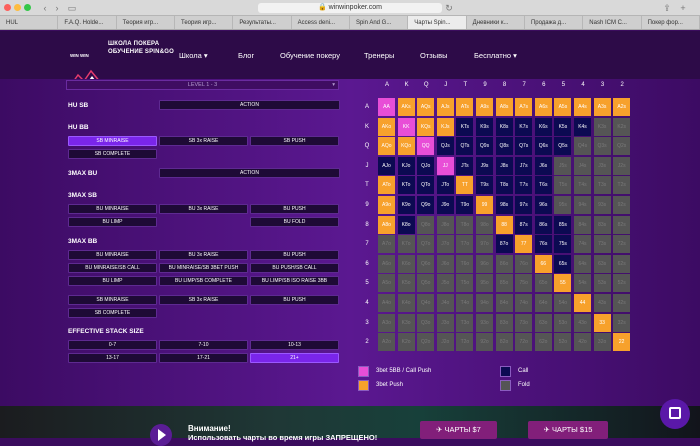  What do you see at coordinates (465, 107) in the screenshot?
I see `hand-cell: ATs` at bounding box center [465, 107].